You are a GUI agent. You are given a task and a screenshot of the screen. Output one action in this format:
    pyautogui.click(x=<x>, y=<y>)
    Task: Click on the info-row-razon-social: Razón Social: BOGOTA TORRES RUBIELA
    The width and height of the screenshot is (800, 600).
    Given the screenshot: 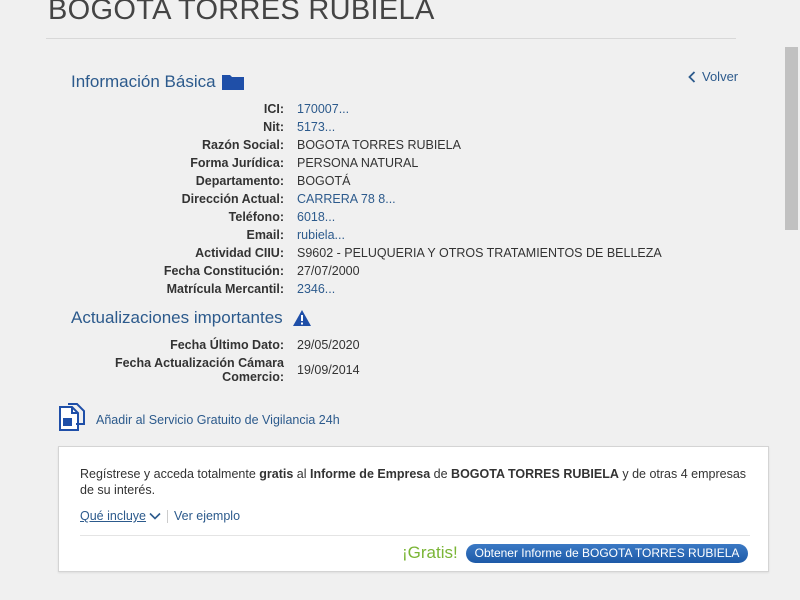 What is the action you would take?
    pyautogui.click(x=396, y=147)
    